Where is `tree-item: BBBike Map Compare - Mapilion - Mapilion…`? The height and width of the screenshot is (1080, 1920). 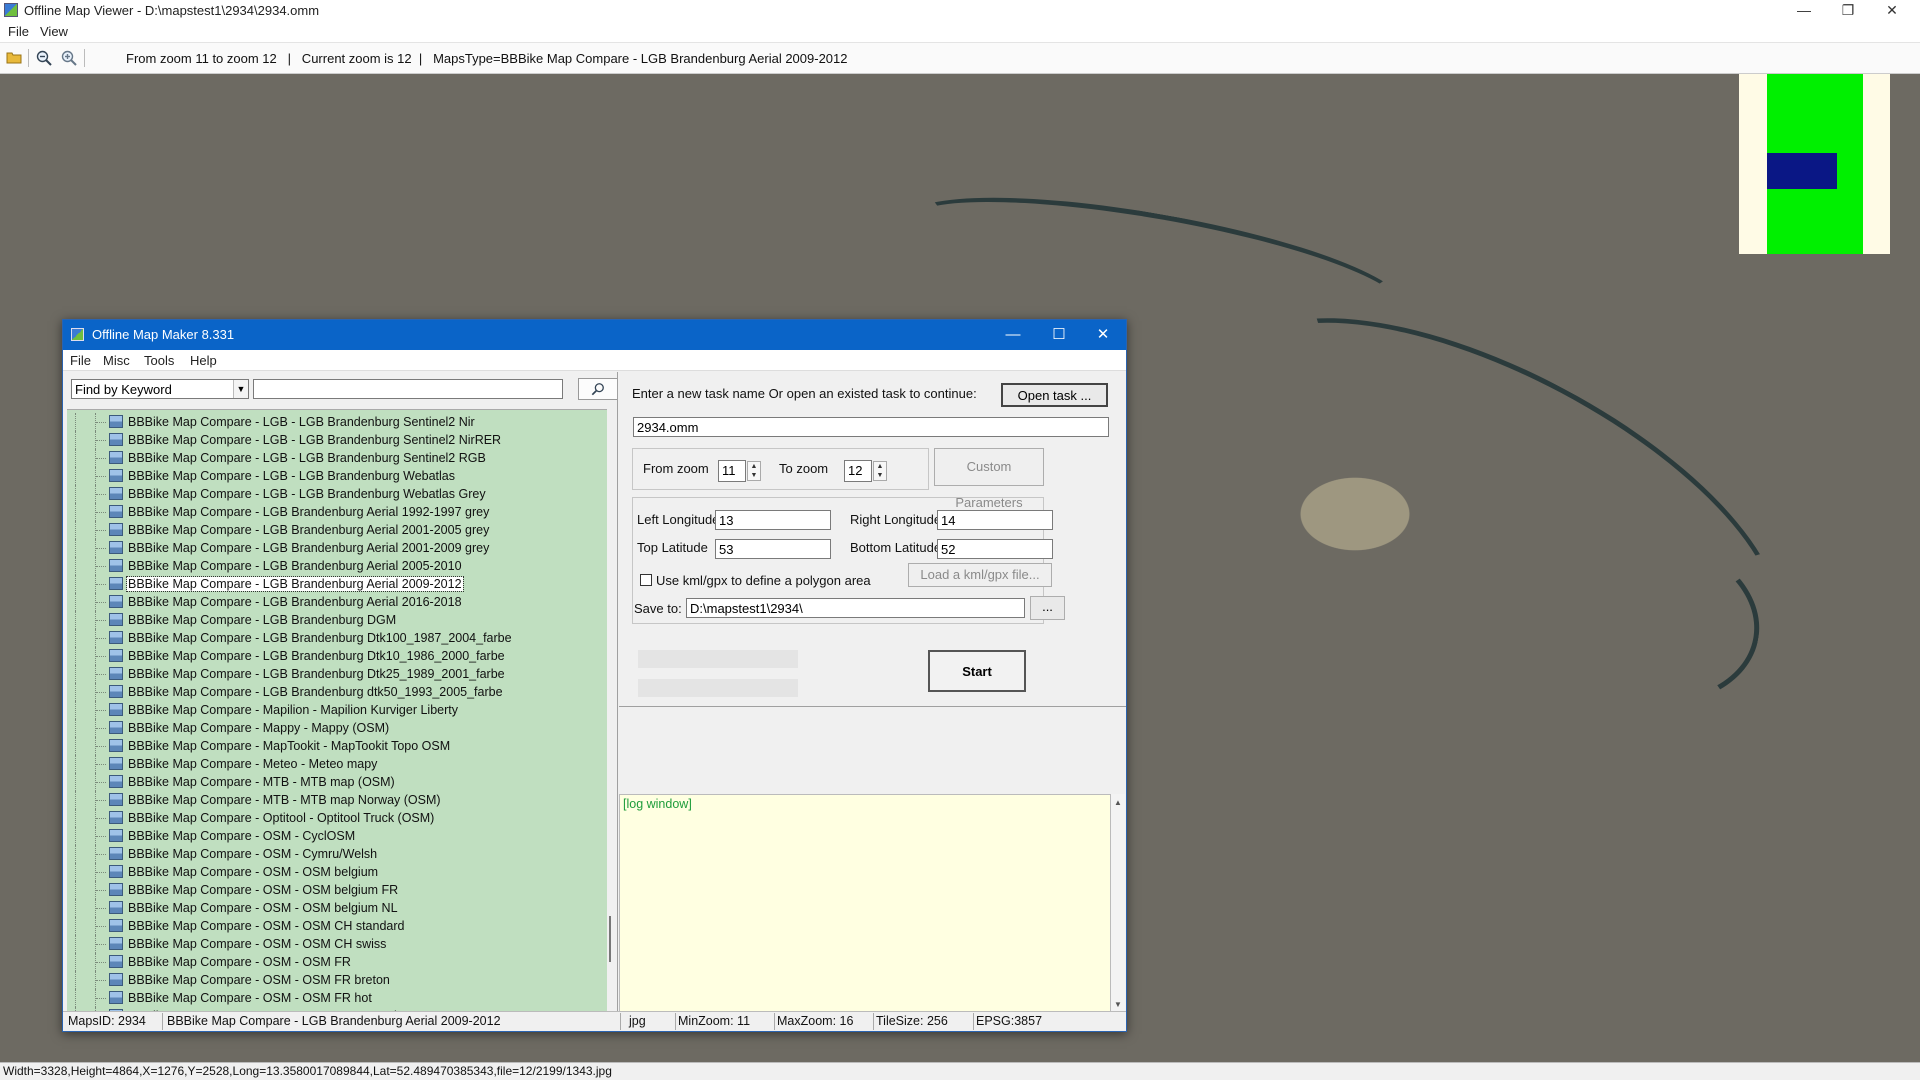 tree-item: BBBike Map Compare - Mapilion - Mapilion… is located at coordinates (337, 710).